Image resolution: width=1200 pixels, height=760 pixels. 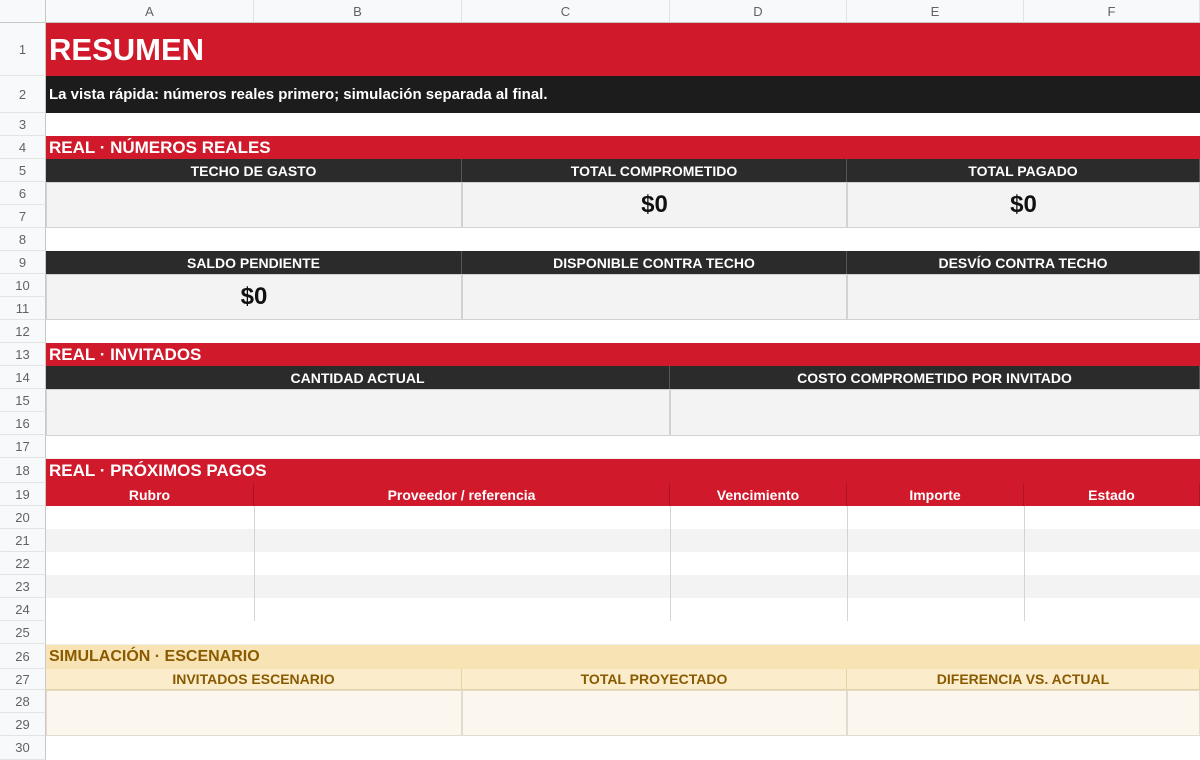 What do you see at coordinates (758, 11) in the screenshot?
I see `column-header-d: D` at bounding box center [758, 11].